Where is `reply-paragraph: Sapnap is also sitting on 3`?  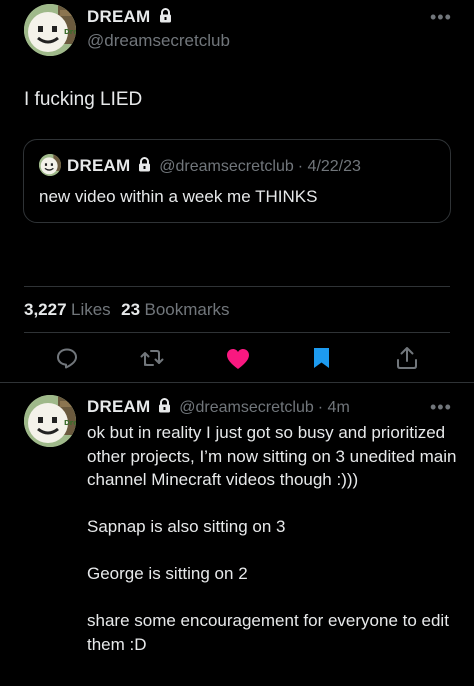 reply-paragraph: Sapnap is also sitting on 3 is located at coordinates (186, 526).